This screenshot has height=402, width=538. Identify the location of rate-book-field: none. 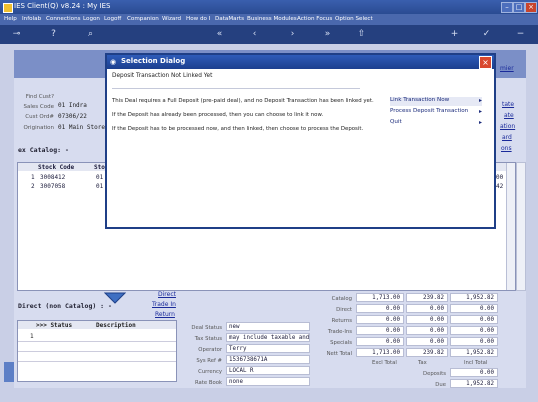
(268, 381).